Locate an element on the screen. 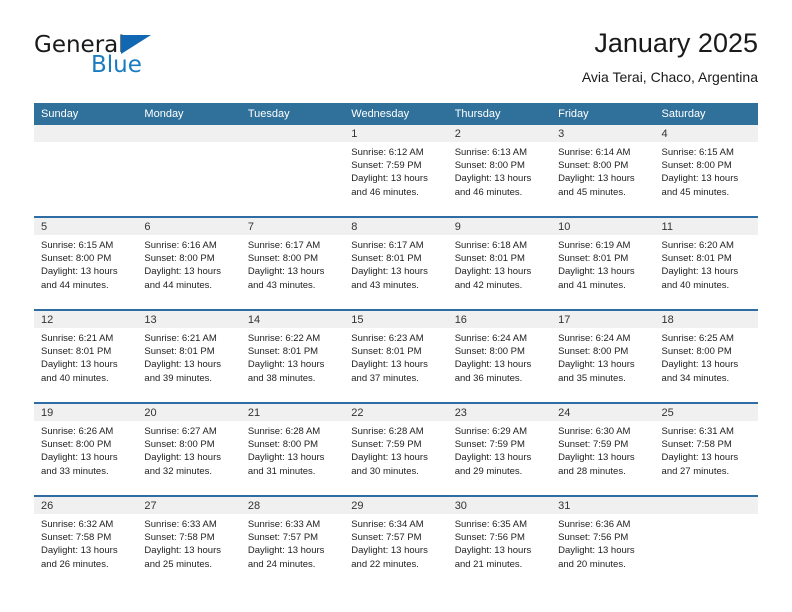 This screenshot has height=612, width=792. general-blue-logo: General Blue is located at coordinates (134, 61).